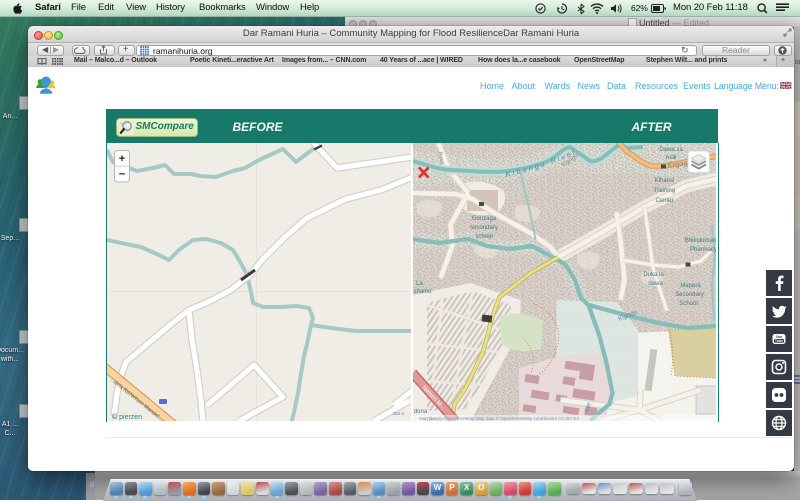  What do you see at coordinates (702, 250) in the screenshot?
I see `svg-text: Pharmacy` at bounding box center [702, 250].